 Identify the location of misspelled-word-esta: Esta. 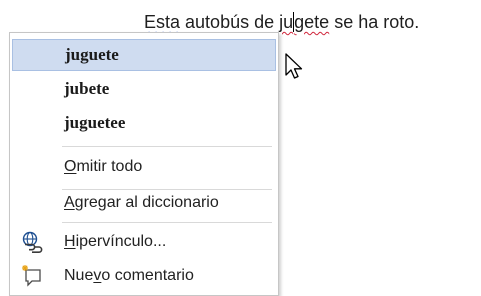
(162, 22).